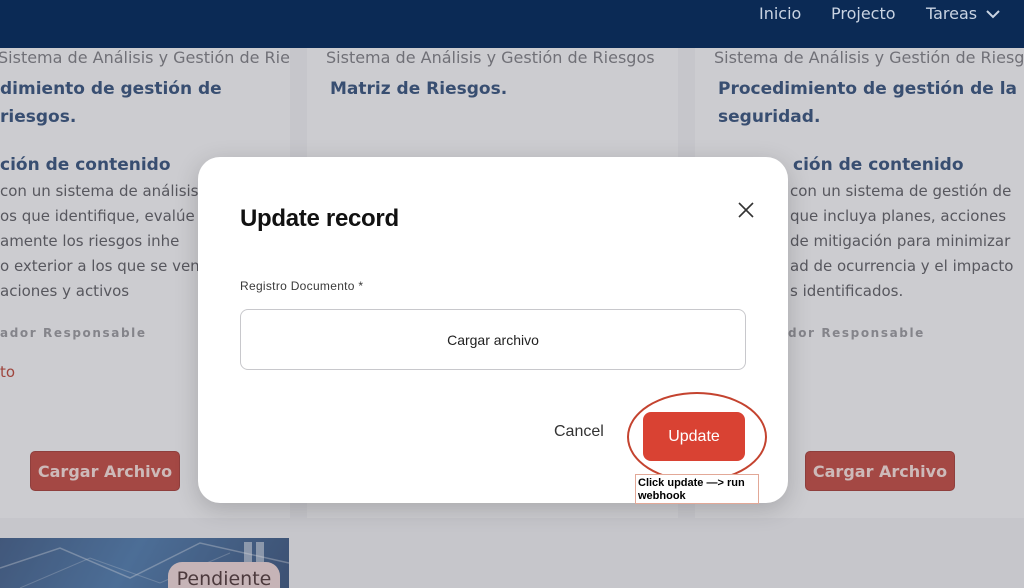  I want to click on nav-projecto: Projecto, so click(863, 13).